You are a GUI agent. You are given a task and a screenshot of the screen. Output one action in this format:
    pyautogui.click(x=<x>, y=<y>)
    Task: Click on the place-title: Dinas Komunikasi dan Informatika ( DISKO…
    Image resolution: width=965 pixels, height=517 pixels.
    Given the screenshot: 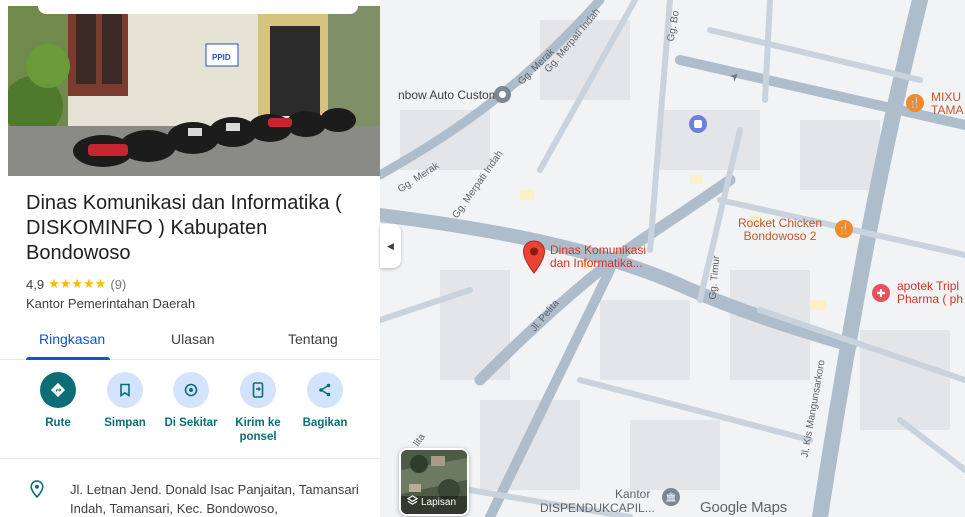 What is the action you would take?
    pyautogui.click(x=184, y=228)
    